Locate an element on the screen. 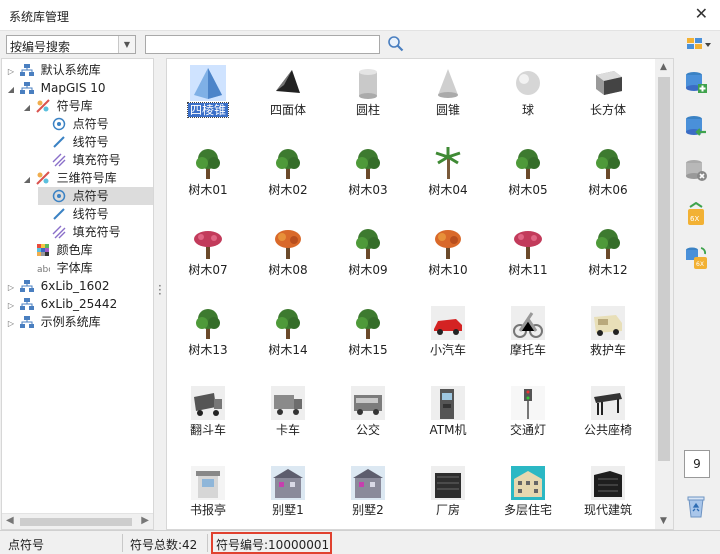 This screenshot has height=554, width=720. add-library-icon is located at coordinates (696, 82).